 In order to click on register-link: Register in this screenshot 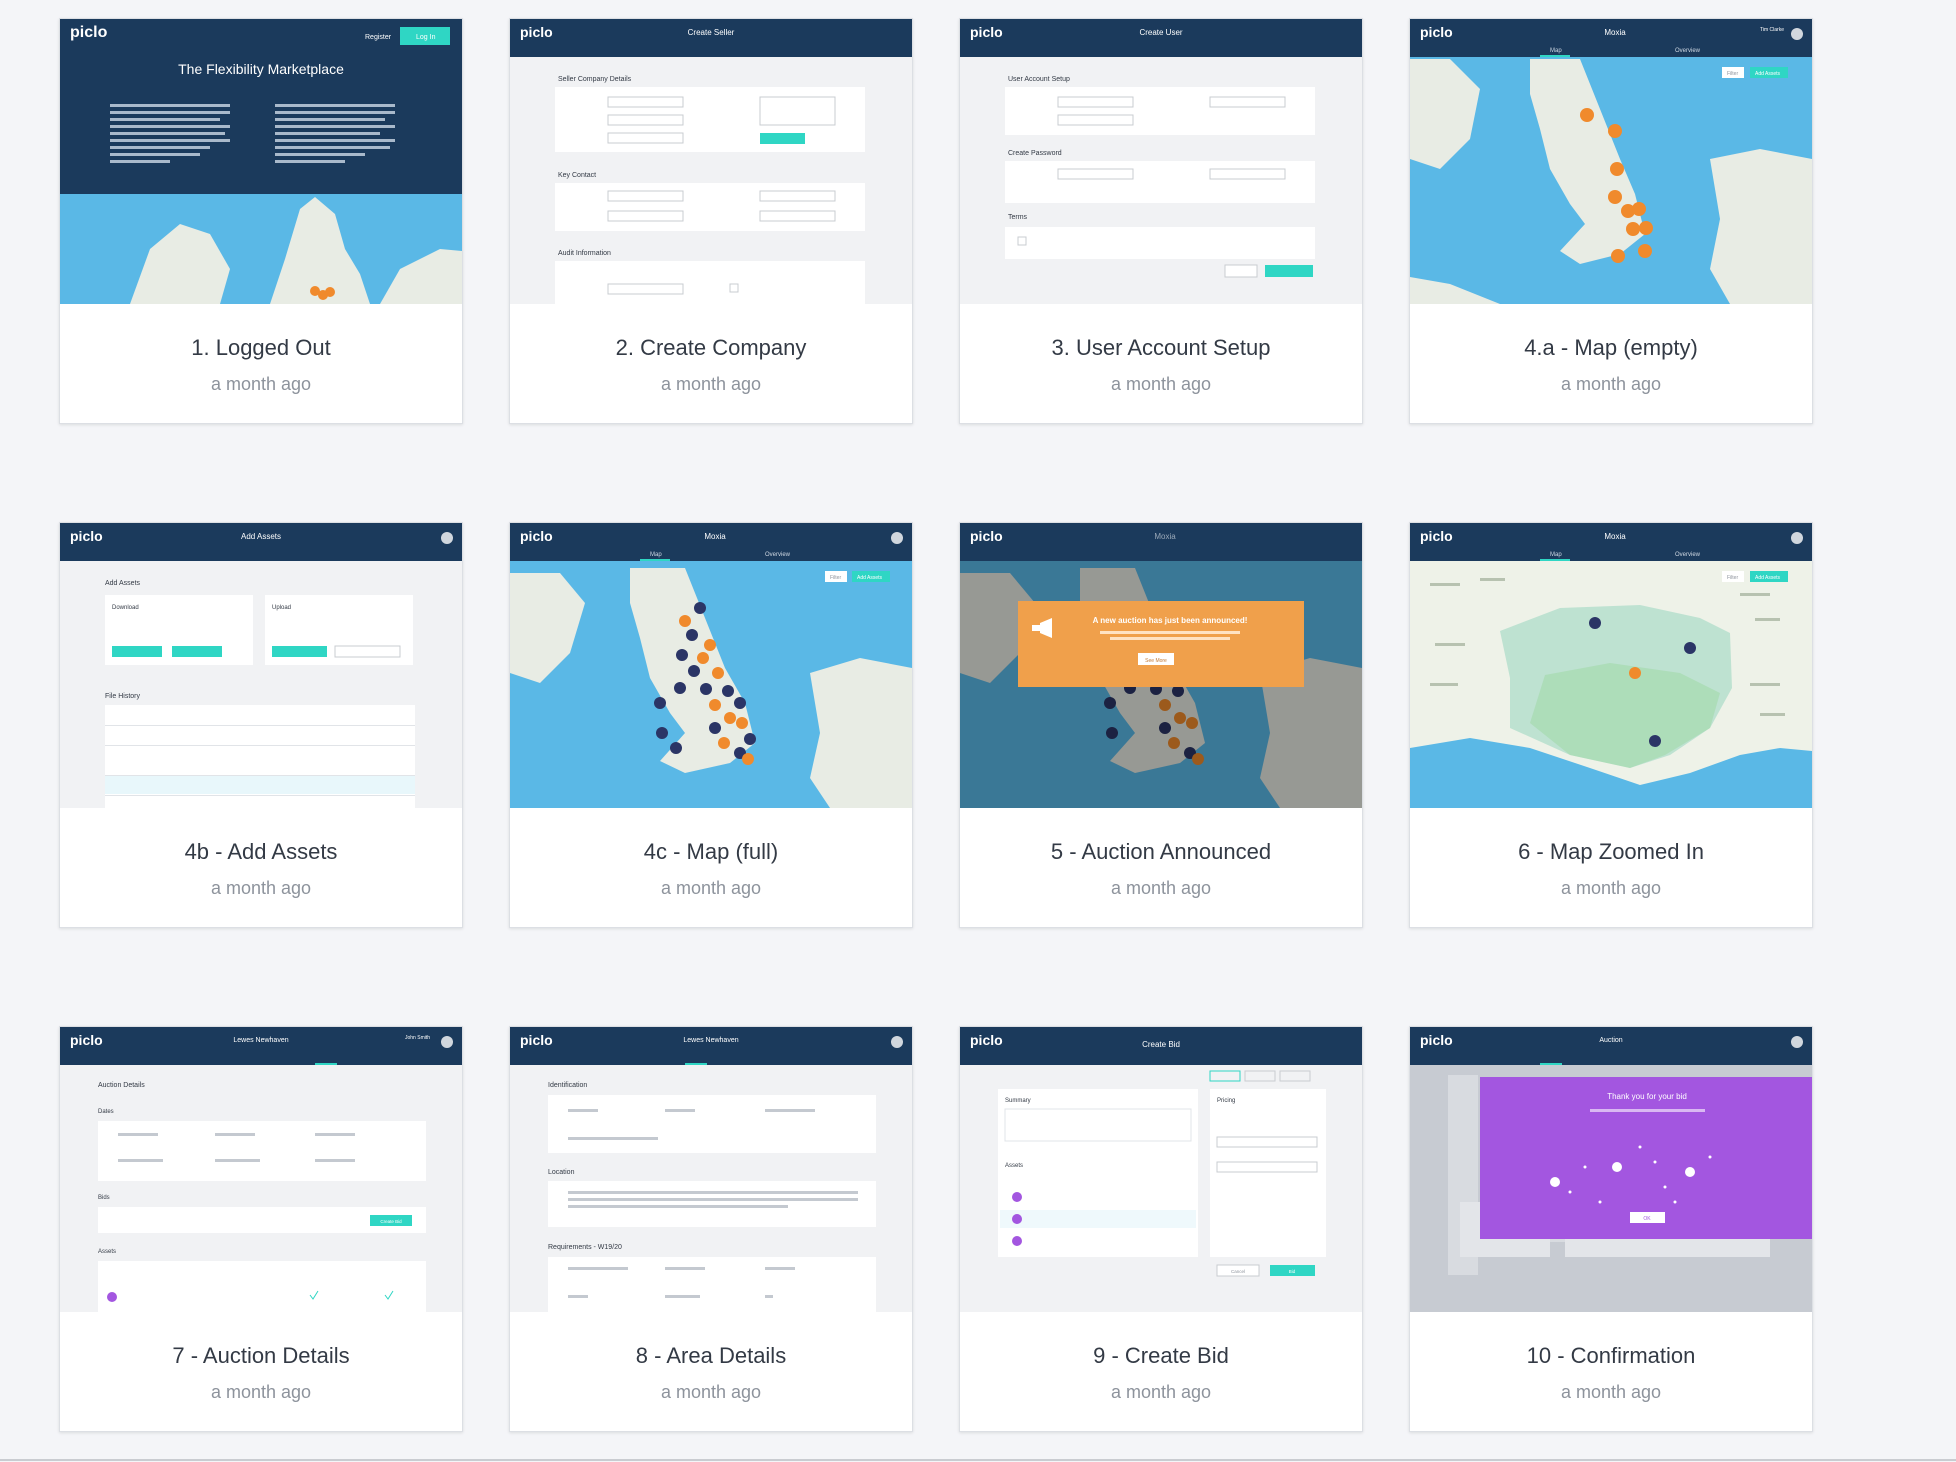, I will do `click(378, 37)`.